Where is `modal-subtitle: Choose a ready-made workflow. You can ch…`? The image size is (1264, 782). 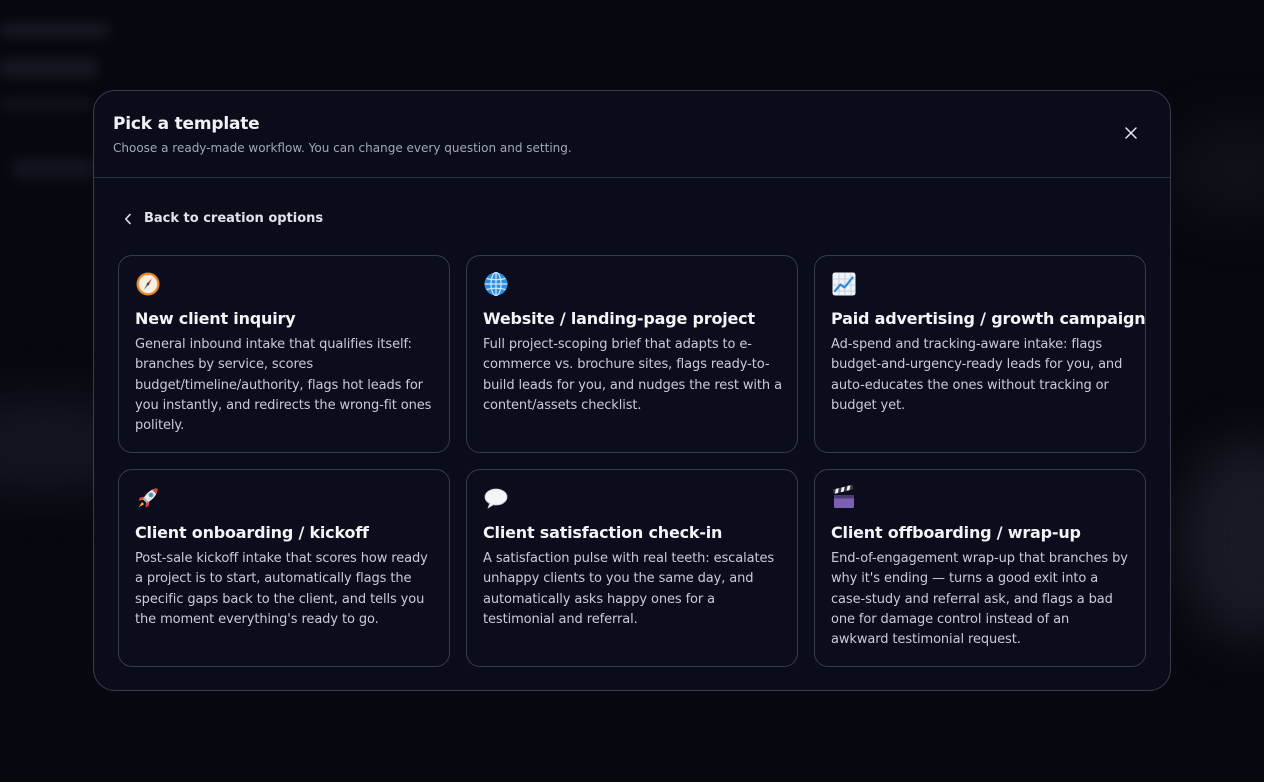
modal-subtitle: Choose a ready-made workflow. You can ch… is located at coordinates (342, 148).